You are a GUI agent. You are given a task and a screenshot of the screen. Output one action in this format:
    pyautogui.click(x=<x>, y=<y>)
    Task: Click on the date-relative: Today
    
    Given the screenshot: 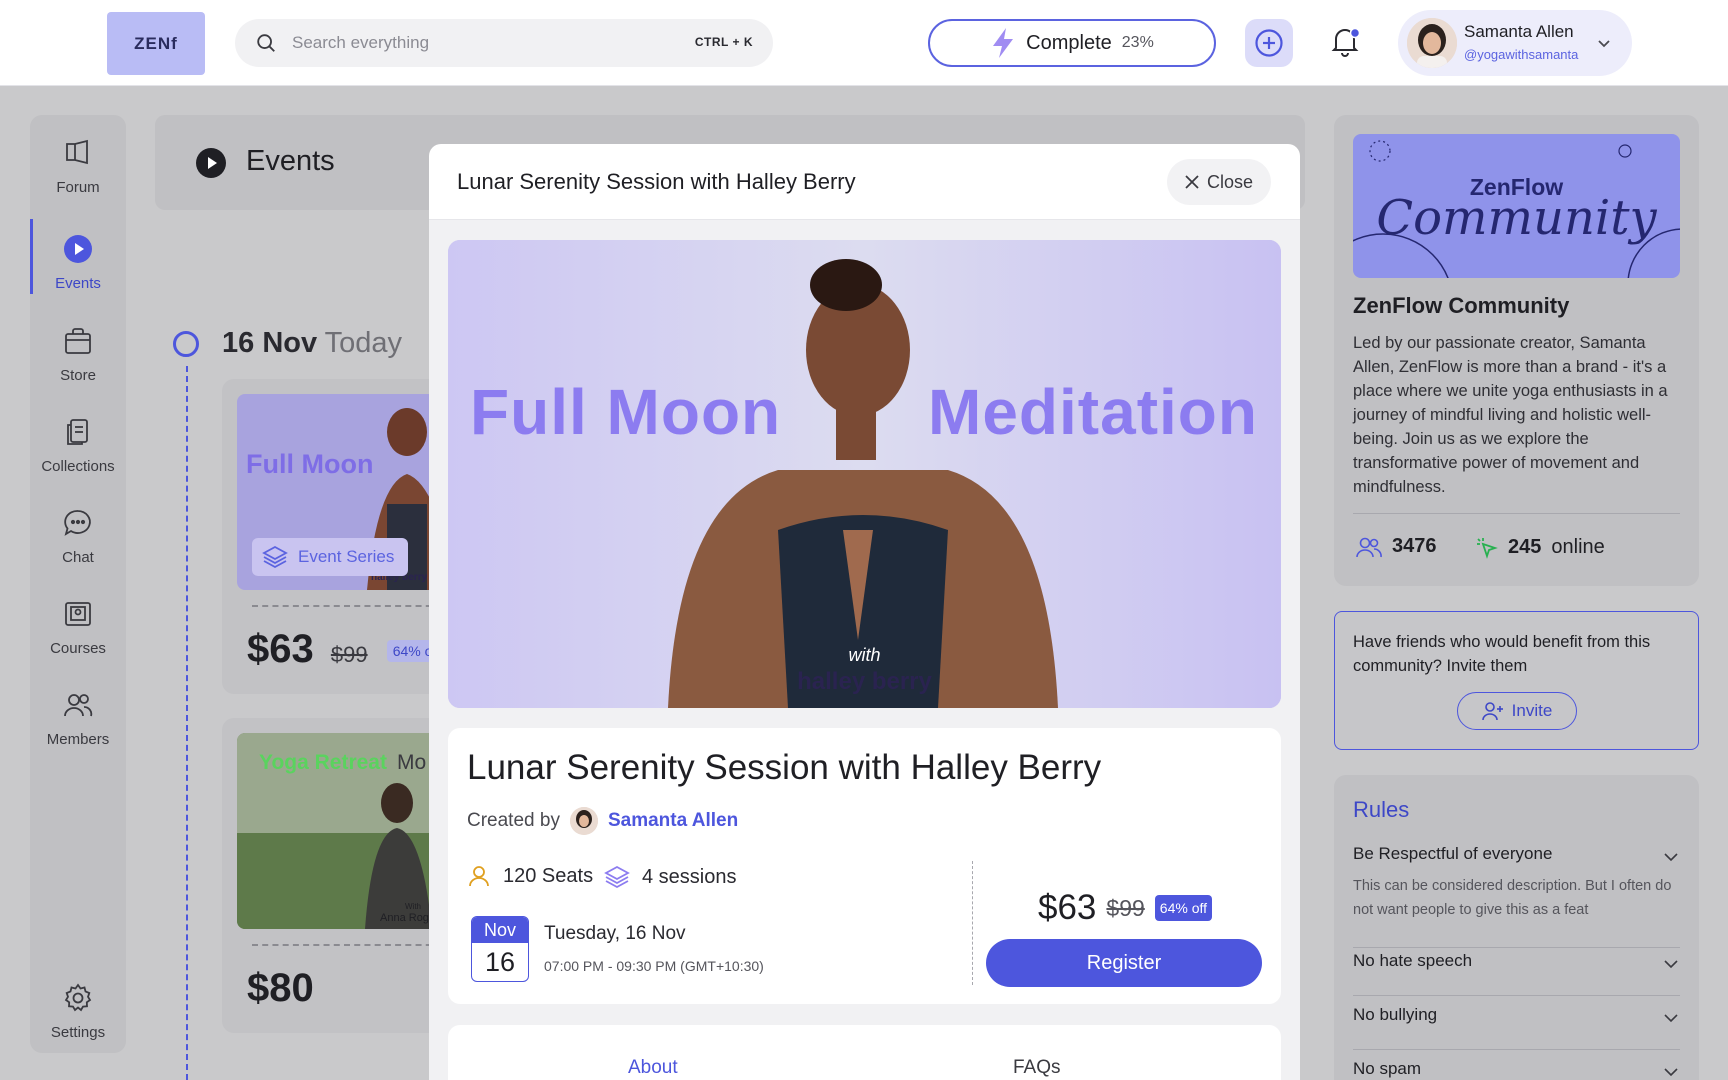 What is the action you would take?
    pyautogui.click(x=363, y=343)
    